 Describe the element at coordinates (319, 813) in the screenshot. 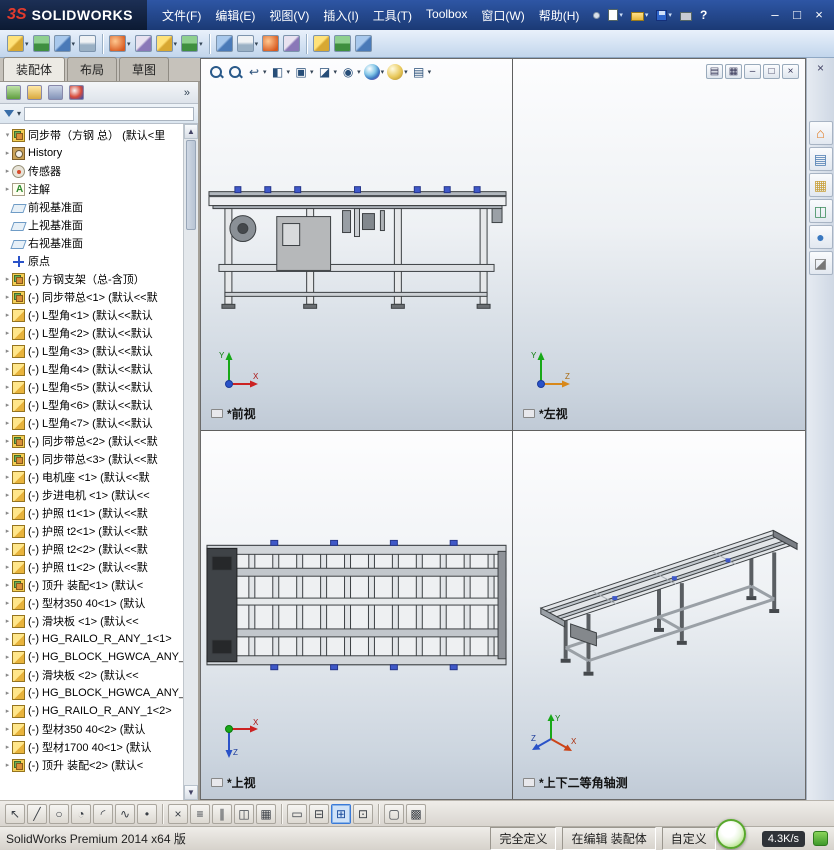

I see `two-view-horizontal-button: ⊟` at that location.